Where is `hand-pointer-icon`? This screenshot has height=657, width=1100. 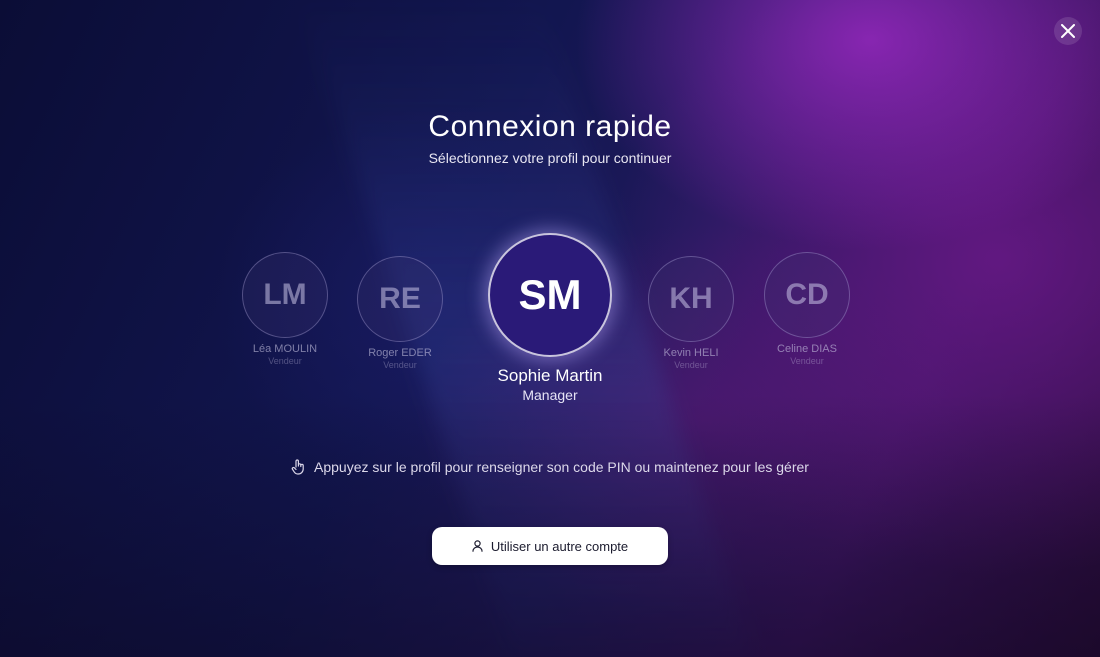 hand-pointer-icon is located at coordinates (297, 467).